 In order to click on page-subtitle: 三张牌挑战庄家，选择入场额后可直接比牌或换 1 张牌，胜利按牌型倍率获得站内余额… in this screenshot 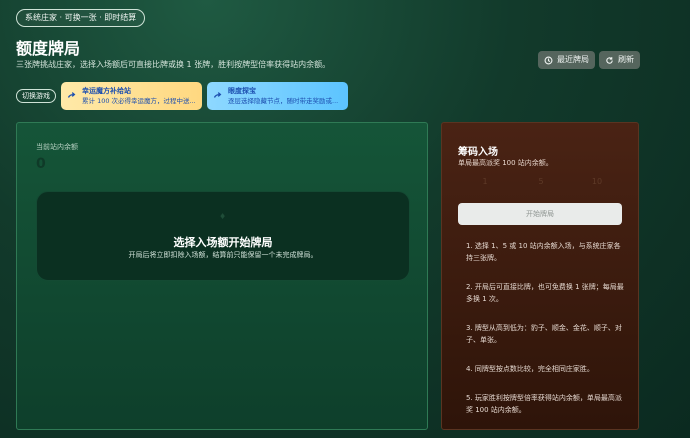, I will do `click(173, 64)`.